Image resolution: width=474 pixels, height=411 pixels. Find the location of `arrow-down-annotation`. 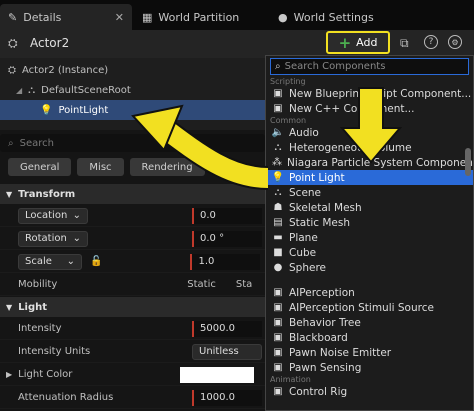

arrow-down-annotation is located at coordinates (371, 125).